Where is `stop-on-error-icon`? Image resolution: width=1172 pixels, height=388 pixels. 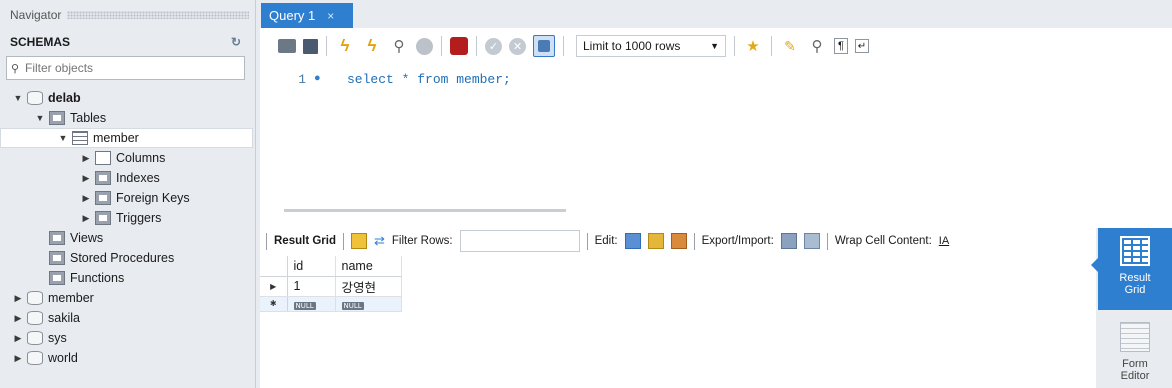 stop-on-error-icon is located at coordinates (459, 46).